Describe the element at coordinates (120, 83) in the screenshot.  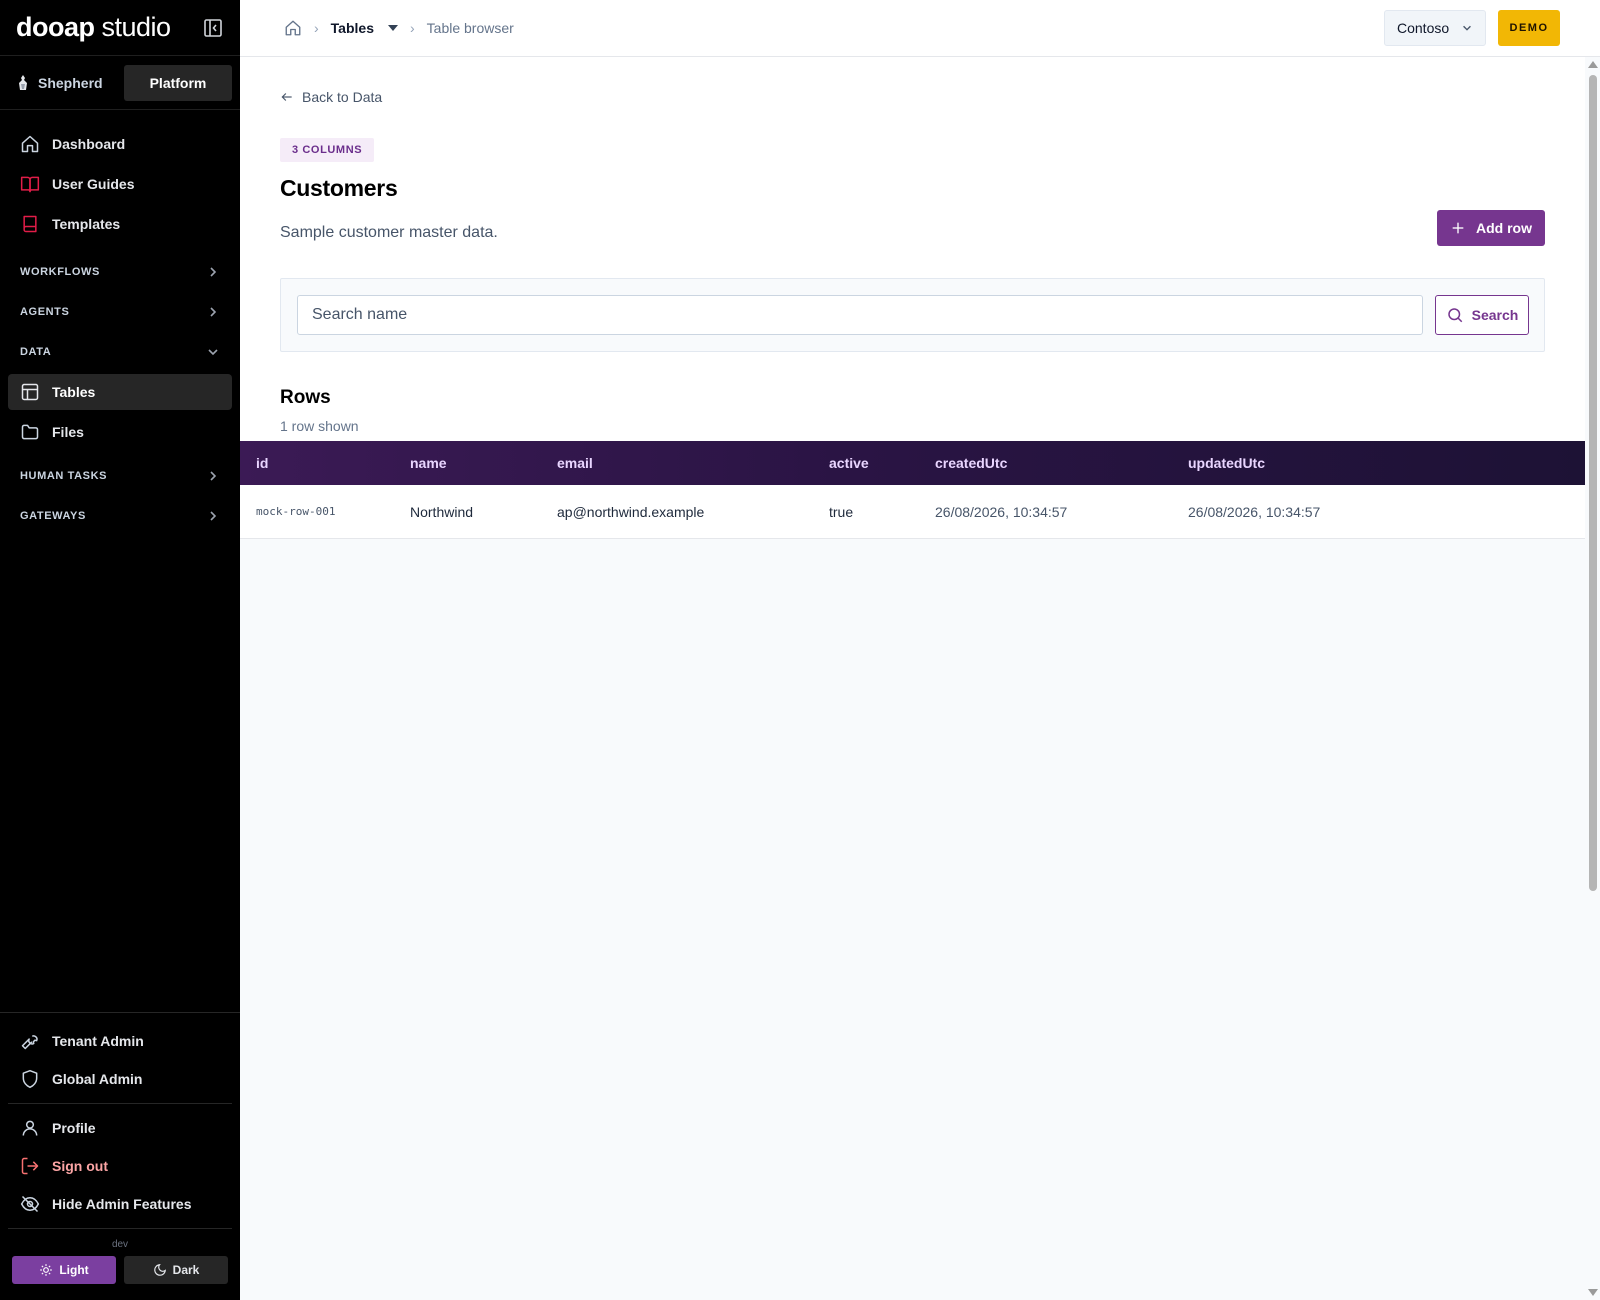
I see `mode-switcher: Shepherd Platform` at that location.